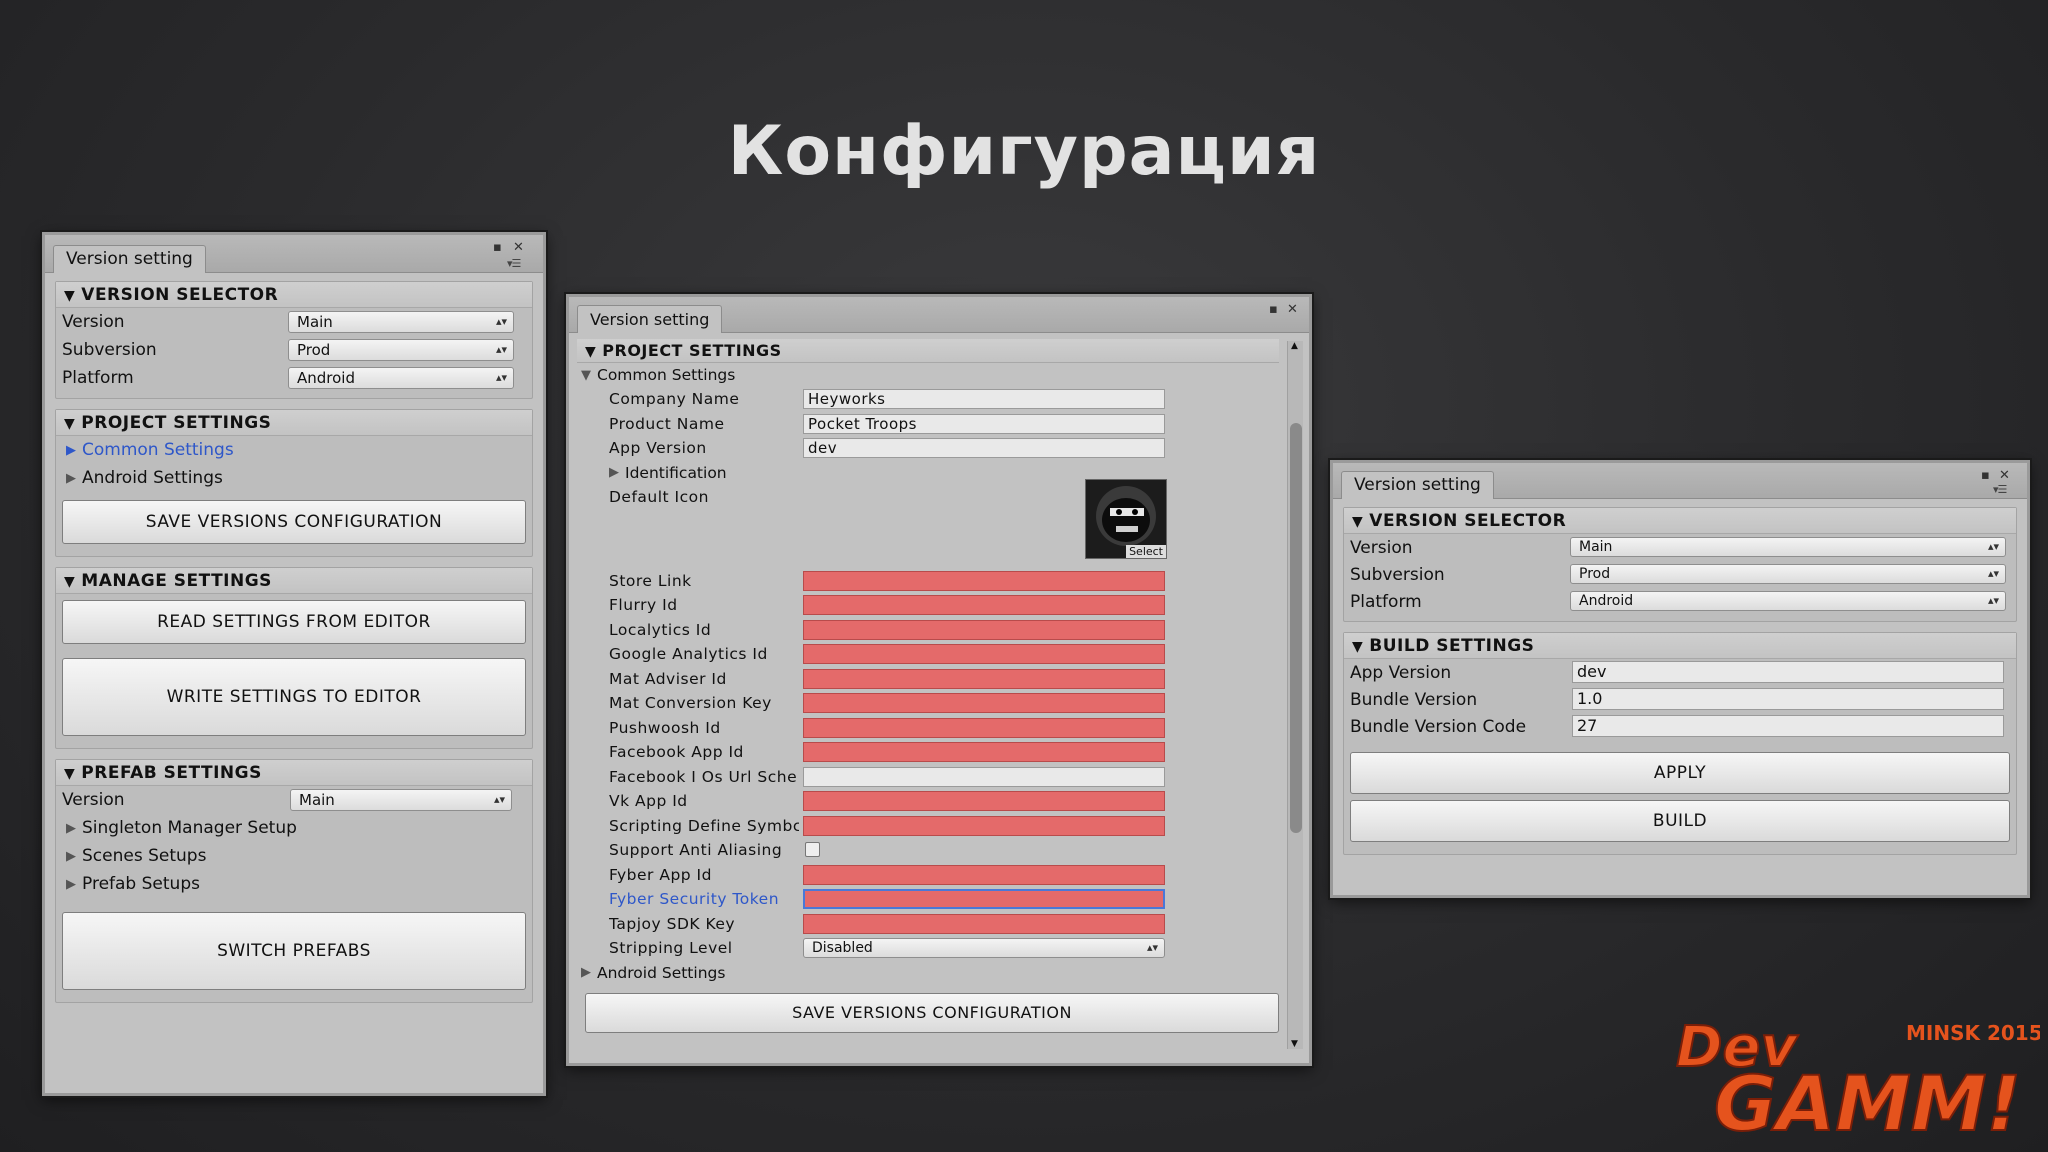  What do you see at coordinates (984, 874) in the screenshot?
I see `fyber-app-field` at bounding box center [984, 874].